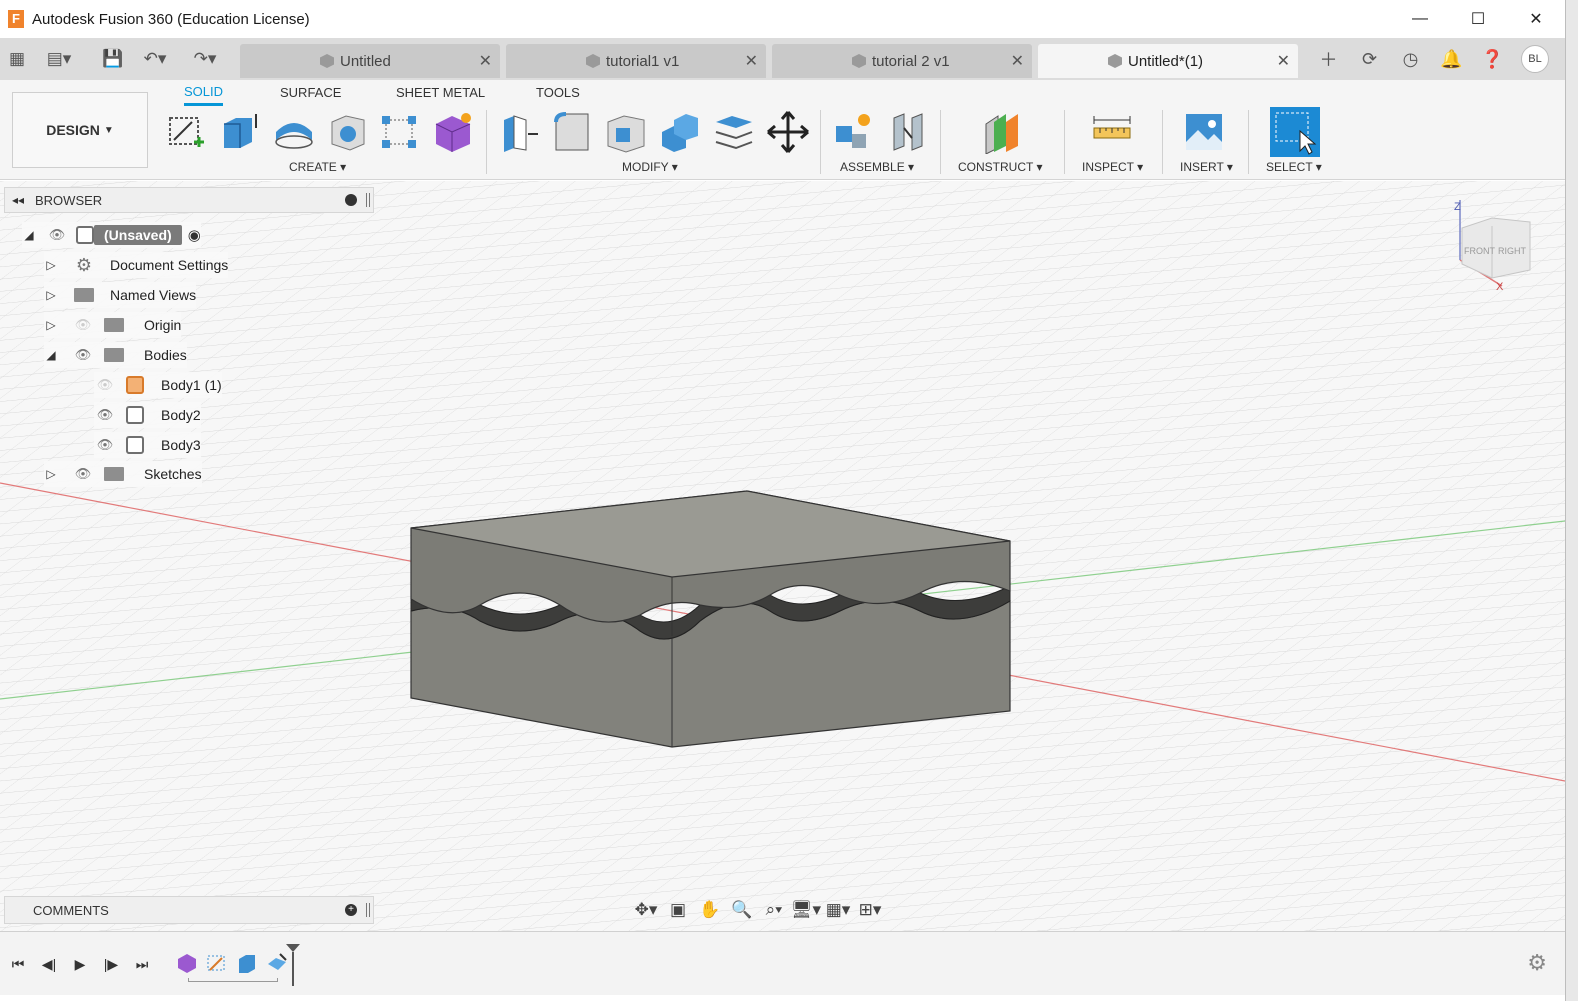 Image resolution: width=1578 pixels, height=1001 pixels. I want to click on workspace-switcher-button: DESIGN ▼, so click(80, 130).